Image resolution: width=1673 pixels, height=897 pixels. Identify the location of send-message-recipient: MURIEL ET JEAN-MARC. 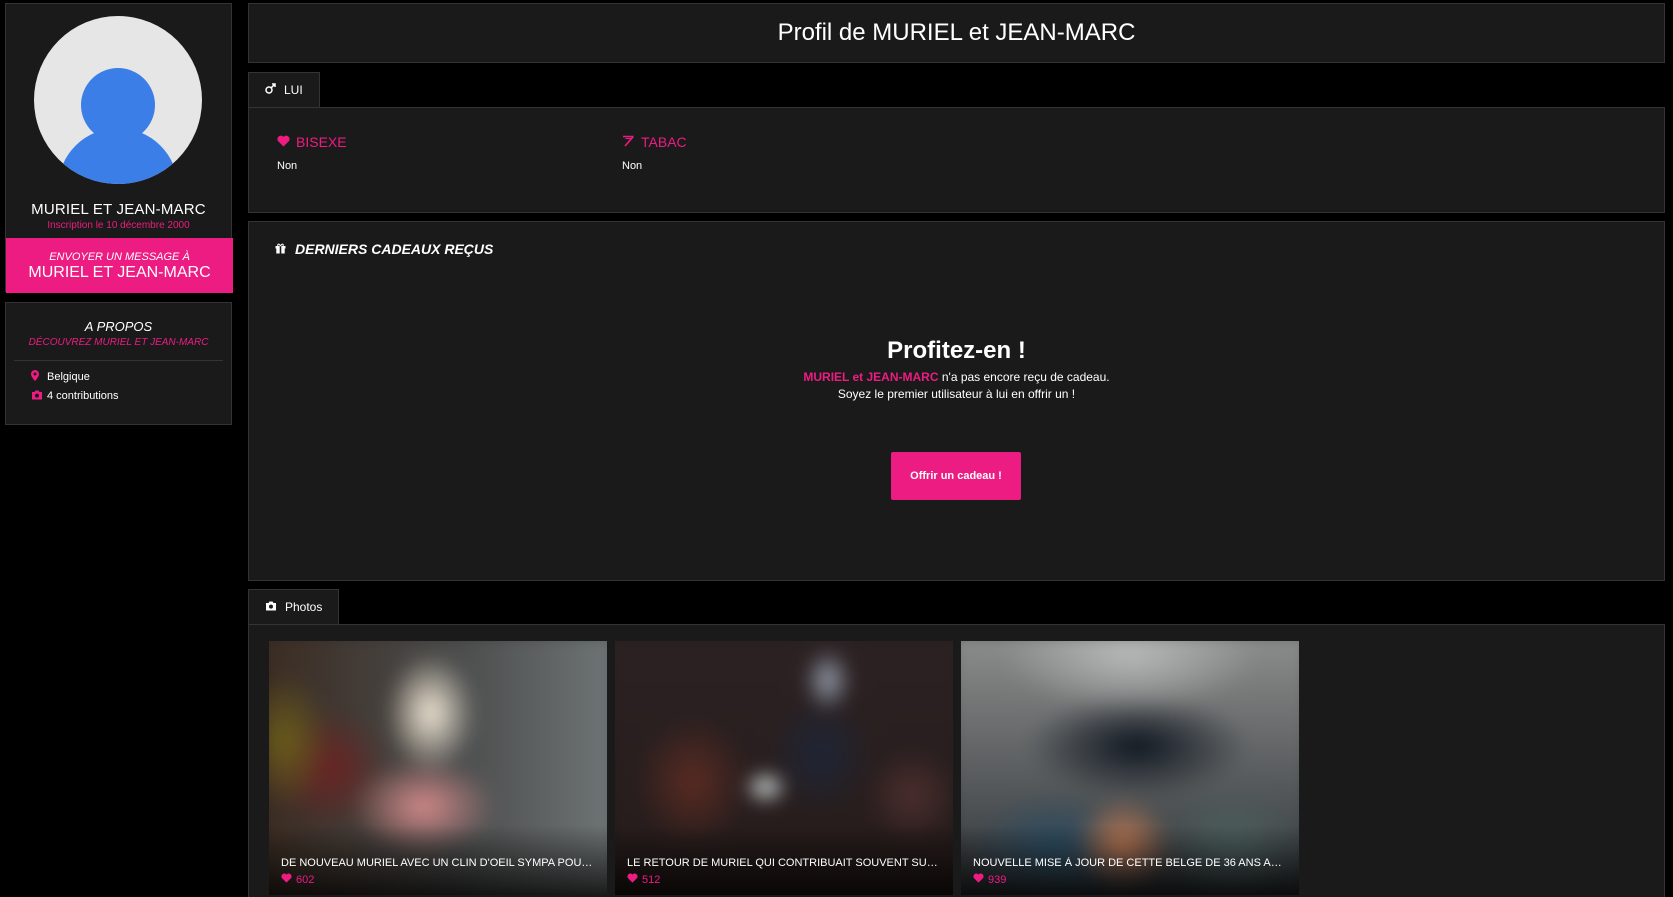
(119, 272).